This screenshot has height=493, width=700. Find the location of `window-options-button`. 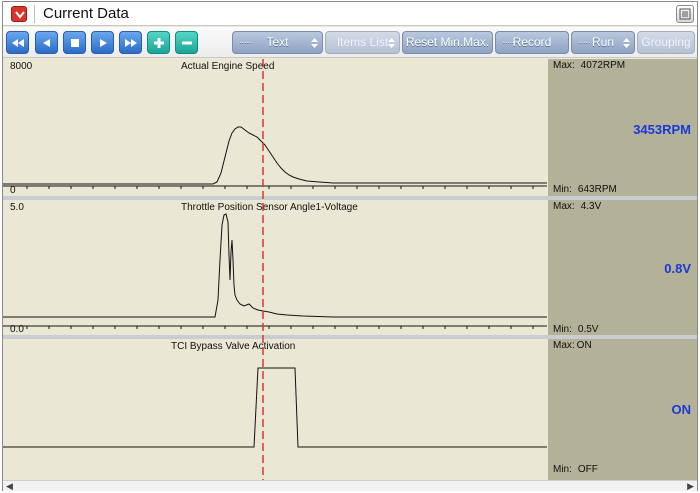

window-options-button is located at coordinates (685, 14).